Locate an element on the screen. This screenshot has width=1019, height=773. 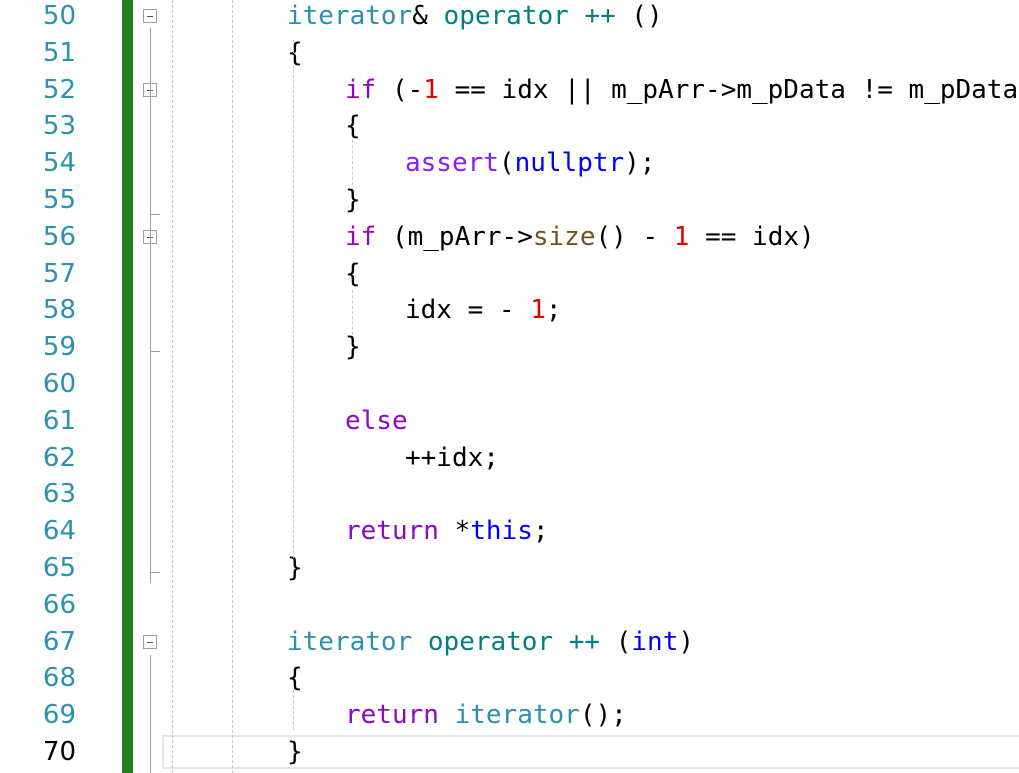
line-number: 67 is located at coordinates (59, 641).